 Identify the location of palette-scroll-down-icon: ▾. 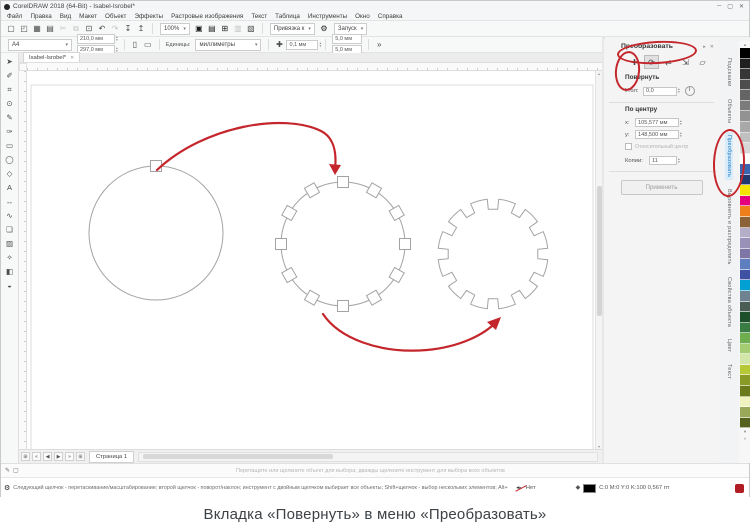
(745, 431).